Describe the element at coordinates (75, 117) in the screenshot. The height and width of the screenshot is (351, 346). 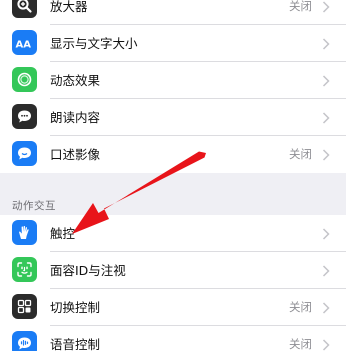
I see `settings-row-label: 朗读内容` at that location.